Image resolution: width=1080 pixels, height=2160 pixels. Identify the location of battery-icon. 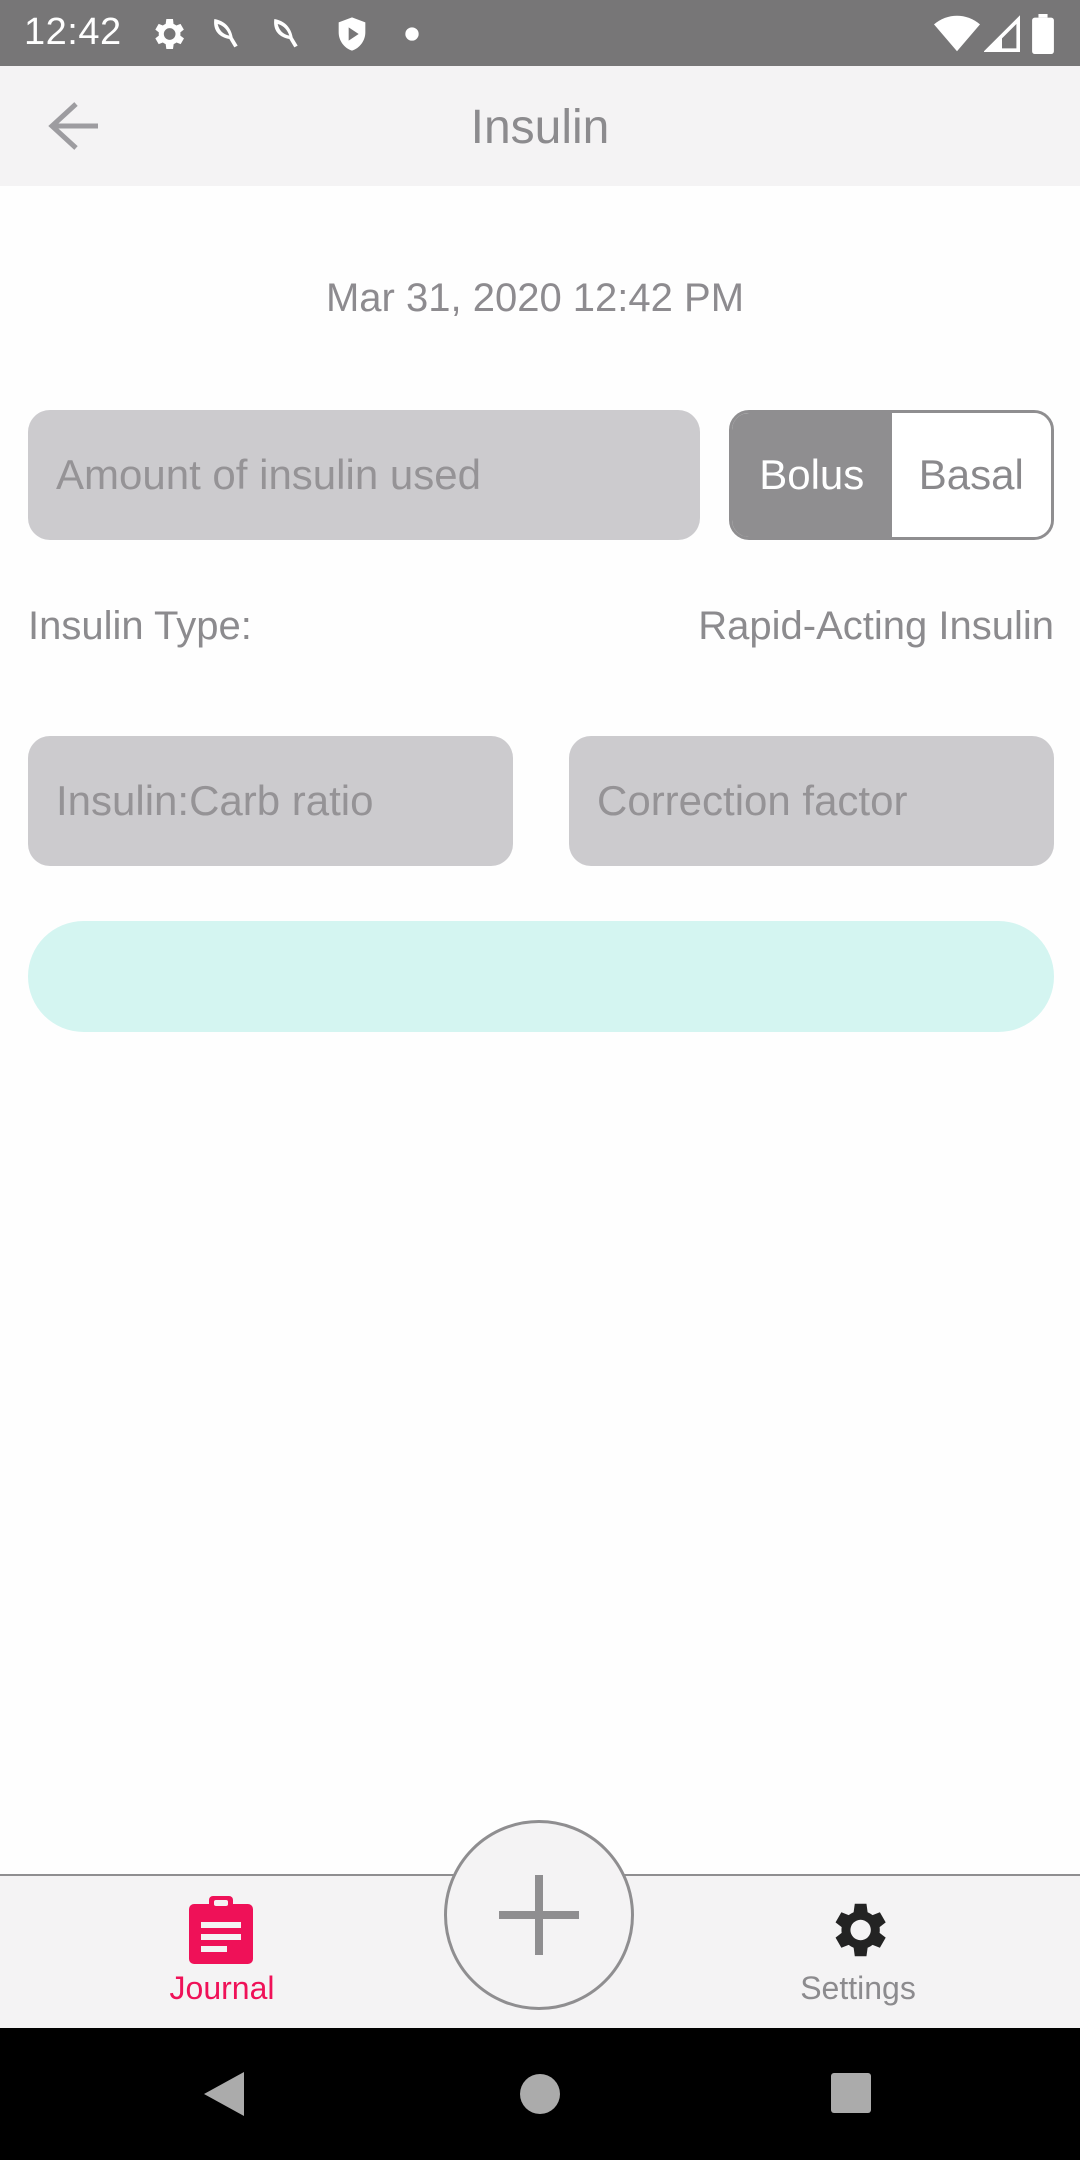
(1043, 34).